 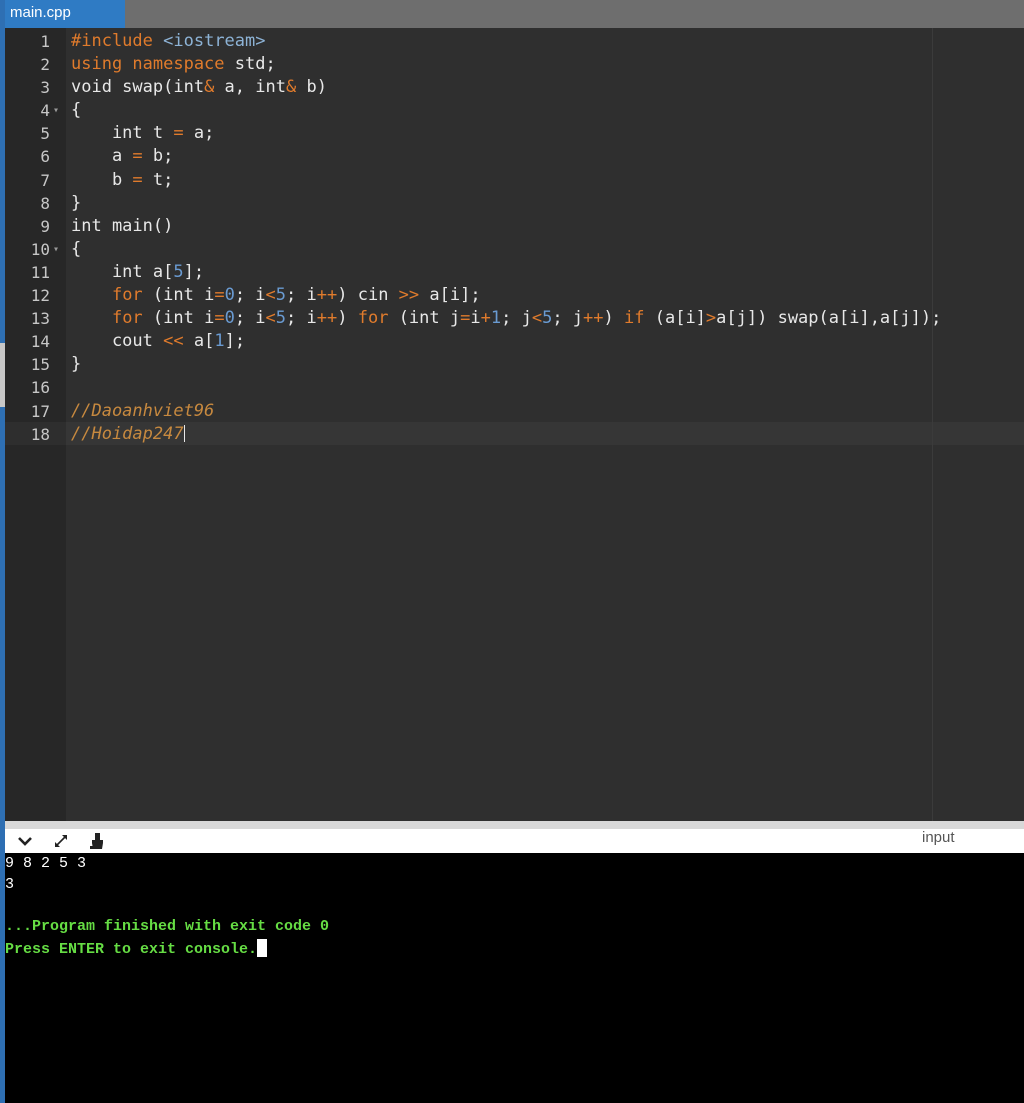 What do you see at coordinates (131, 949) in the screenshot?
I see `console-line-text: Press ENTER to exit console.` at bounding box center [131, 949].